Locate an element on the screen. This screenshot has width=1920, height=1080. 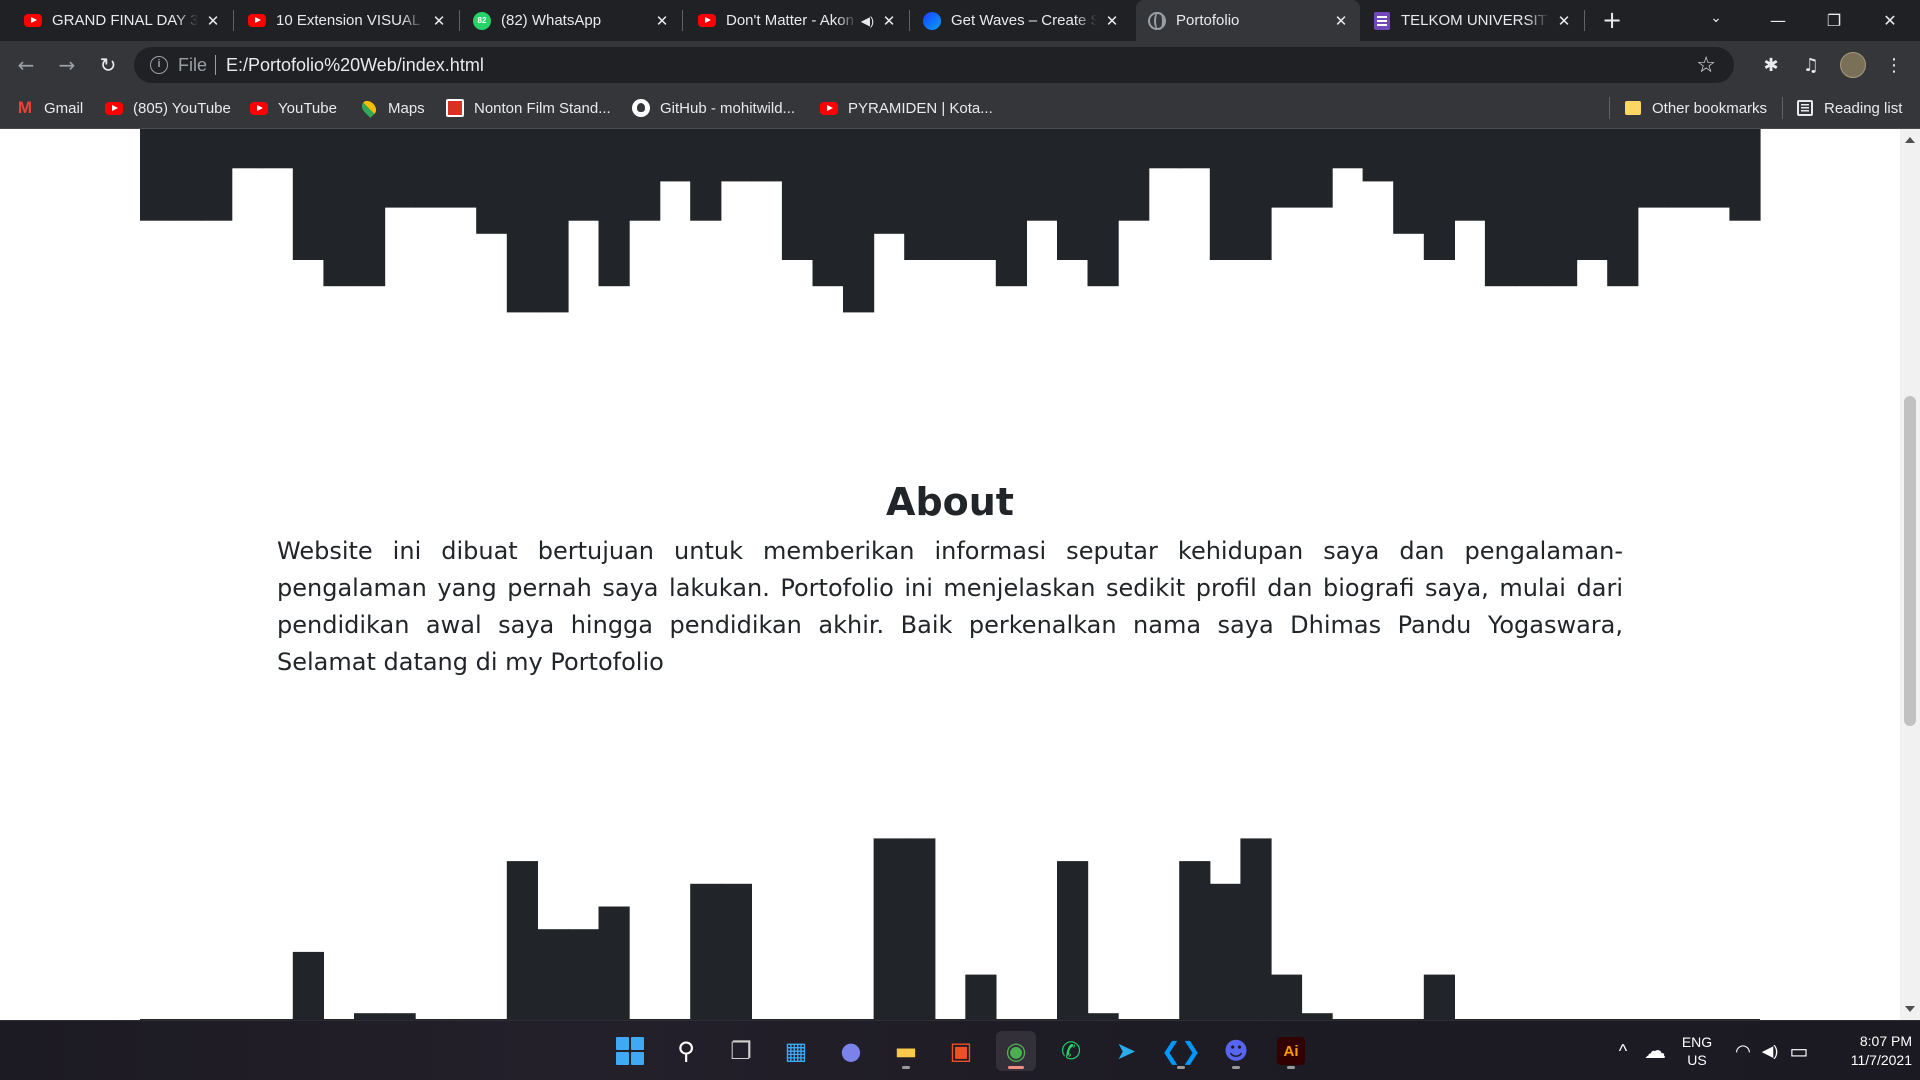
whatsapp-button: ✆ is located at coordinates (1071, 1051).